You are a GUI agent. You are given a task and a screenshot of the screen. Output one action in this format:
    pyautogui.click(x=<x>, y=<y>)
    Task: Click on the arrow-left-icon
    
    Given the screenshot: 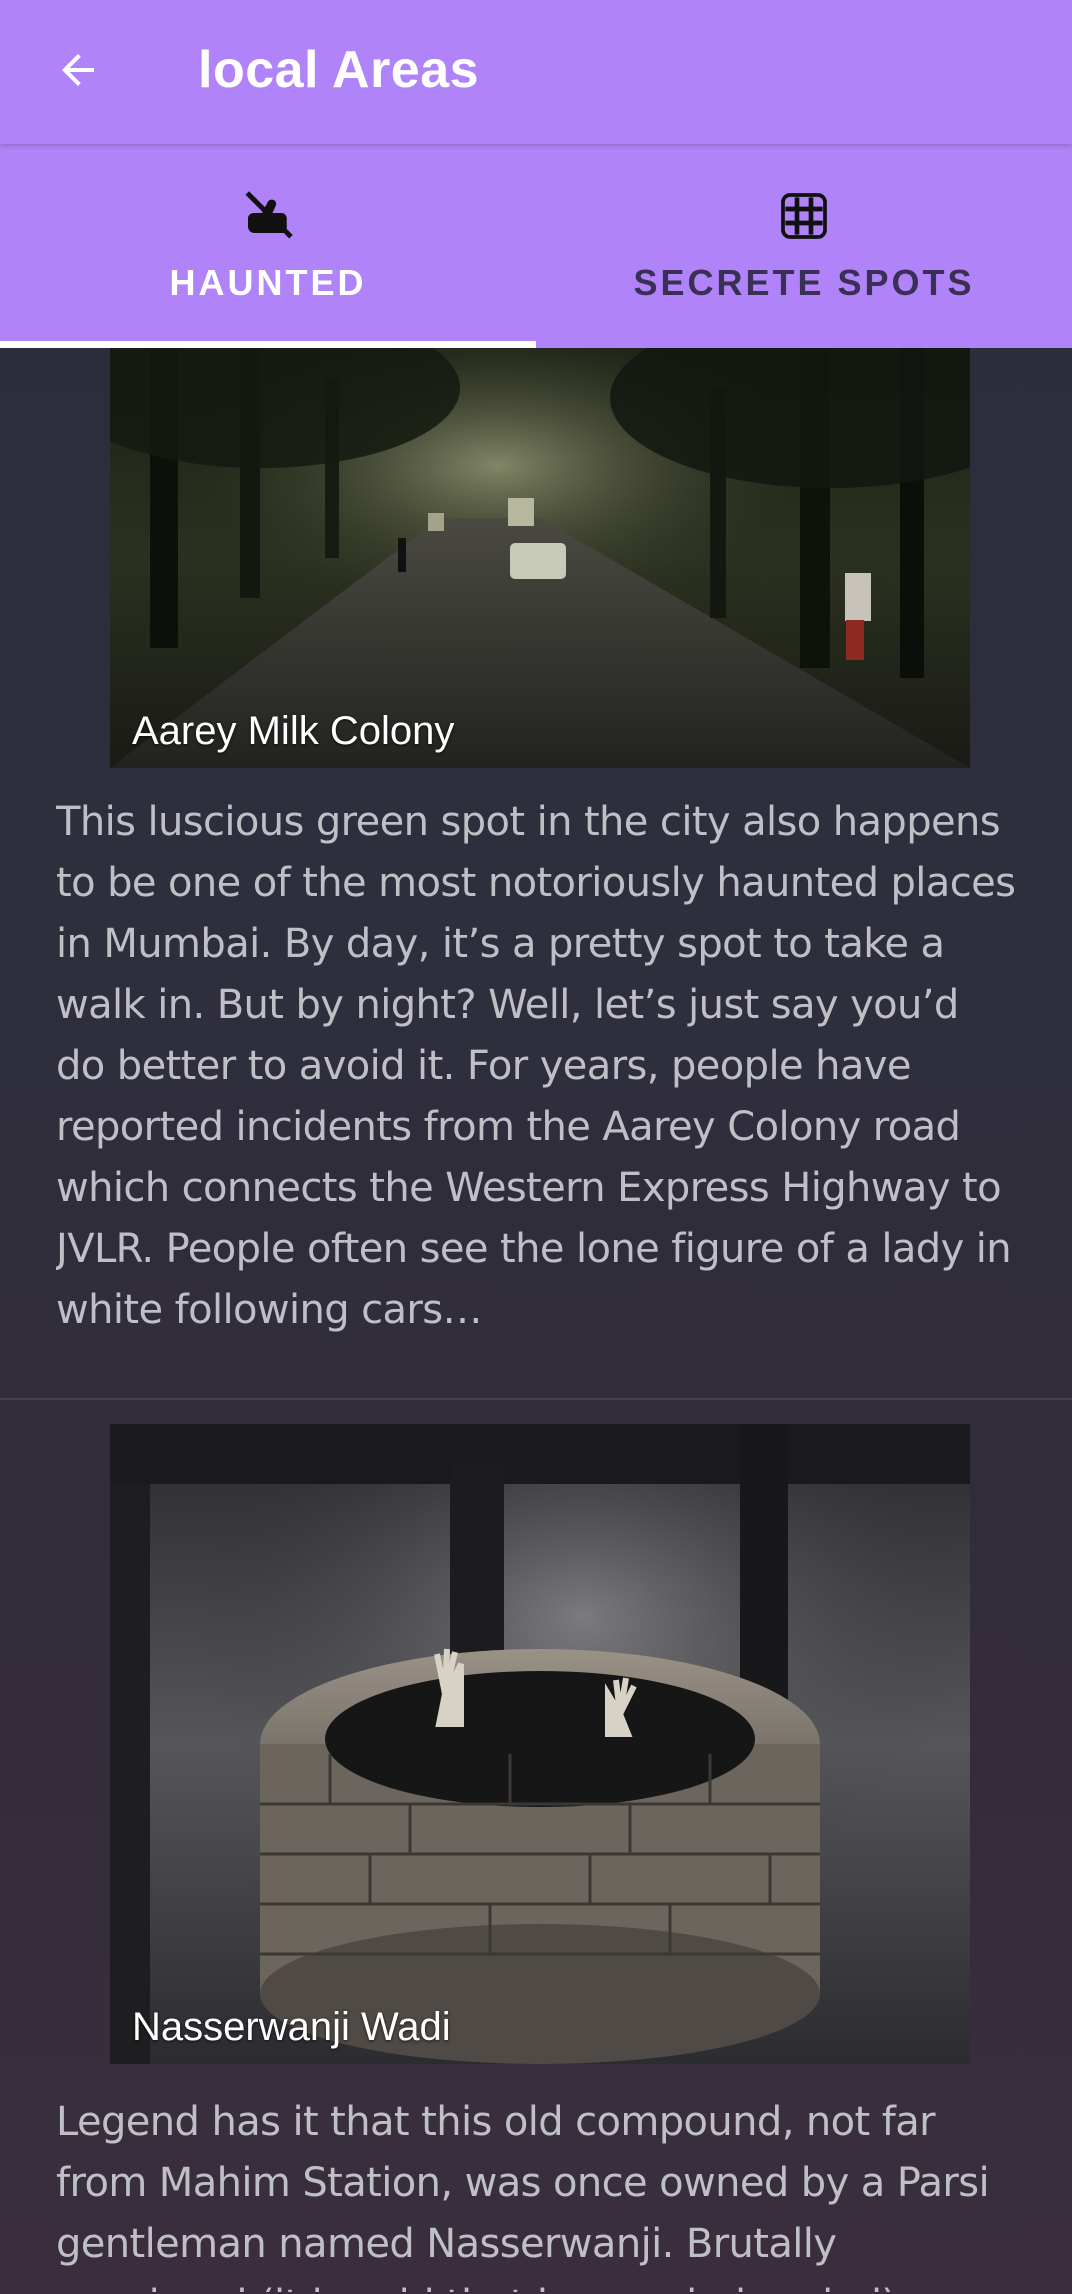 What is the action you would take?
    pyautogui.click(x=78, y=70)
    